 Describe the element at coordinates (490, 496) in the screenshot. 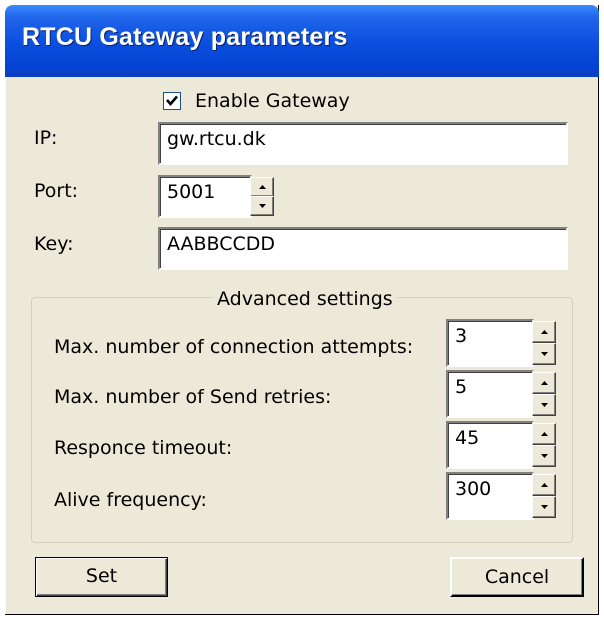

I see `alive-frequency-input: 300` at that location.